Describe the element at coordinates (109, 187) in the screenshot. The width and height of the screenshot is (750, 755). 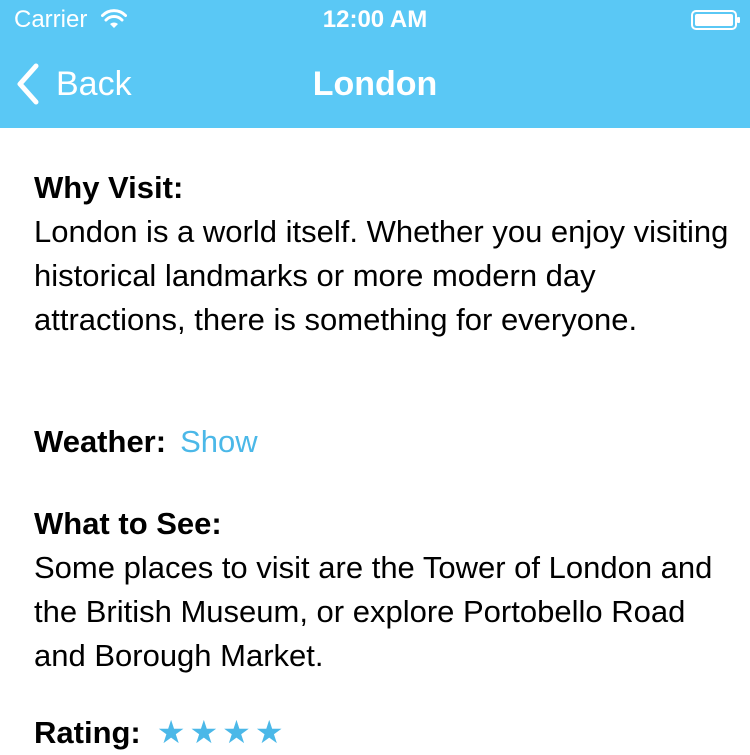
I see `why-visit-label: Why Visit:` at that location.